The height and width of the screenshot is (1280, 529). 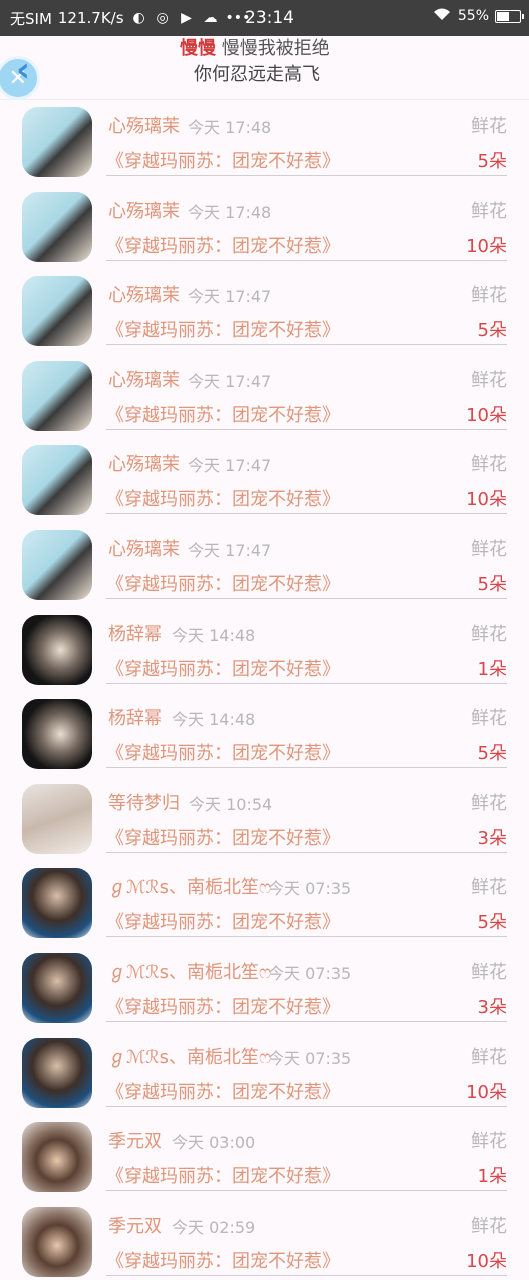 What do you see at coordinates (264, 480) in the screenshot?
I see `list-item: 心殇璃茉 今天 17:47 鲜花 《穿越玛丽苏：团宠不好惹》 10朵` at bounding box center [264, 480].